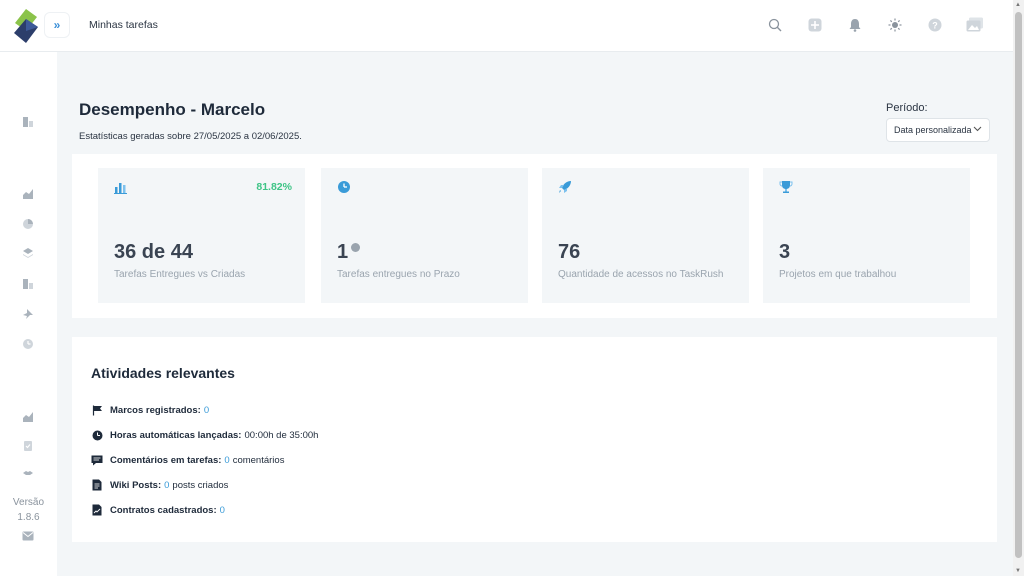 This screenshot has height=576, width=1024. Describe the element at coordinates (775, 25) in the screenshot. I see `search-icon` at that location.